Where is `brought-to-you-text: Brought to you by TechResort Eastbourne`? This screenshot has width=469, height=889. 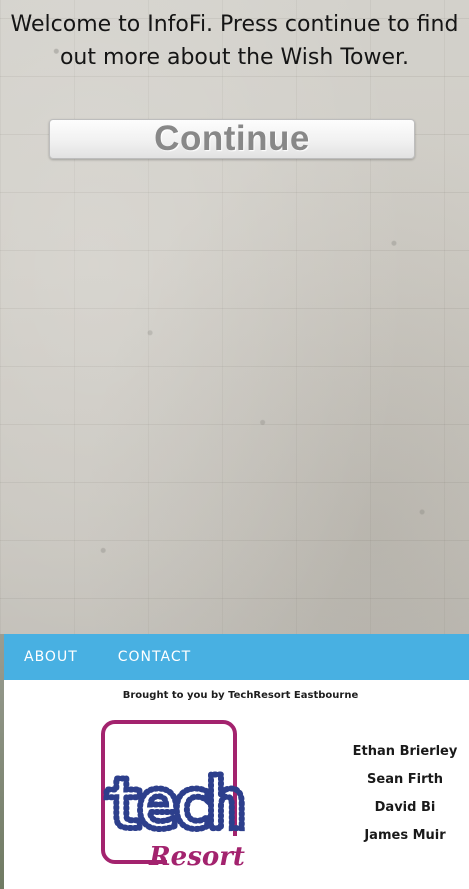
brought-to-you-text: Brought to you by TechResort Eastbourne is located at coordinates (240, 695).